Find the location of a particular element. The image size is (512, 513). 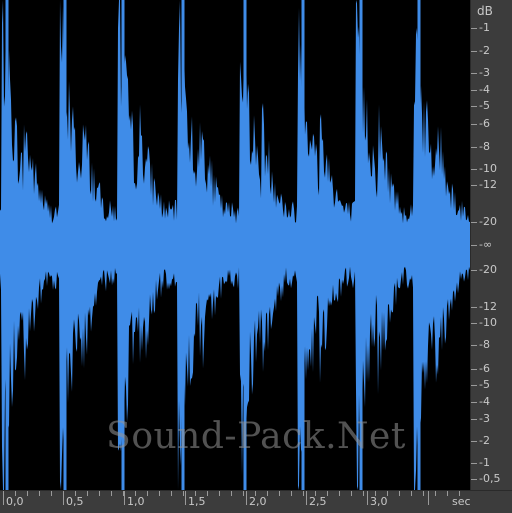

time-label: 1,0 is located at coordinates (136, 501).